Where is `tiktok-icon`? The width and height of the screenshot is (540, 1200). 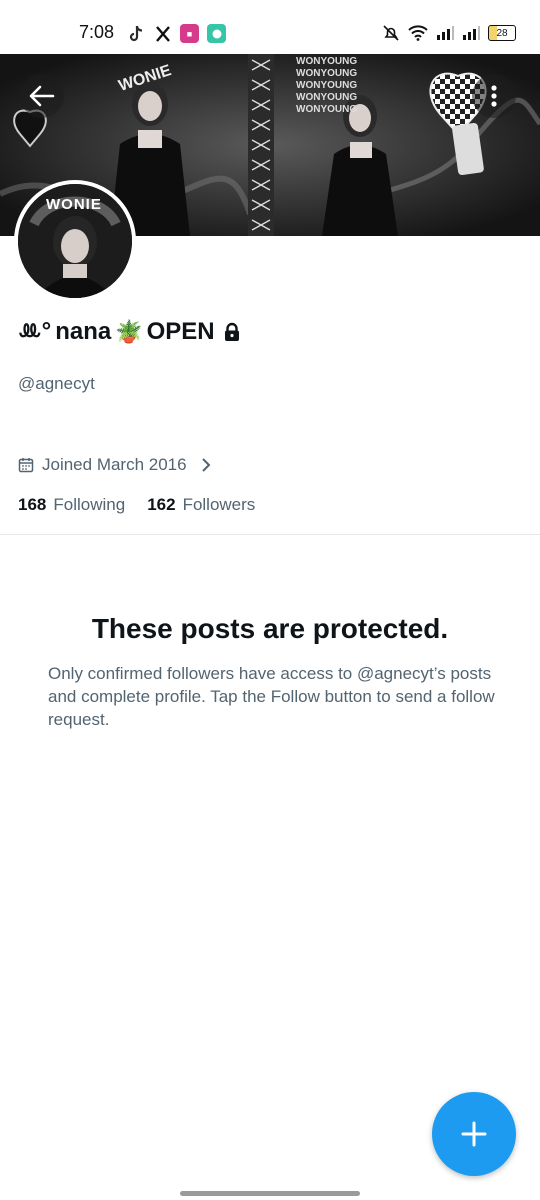
tiktok-icon is located at coordinates (135, 33).